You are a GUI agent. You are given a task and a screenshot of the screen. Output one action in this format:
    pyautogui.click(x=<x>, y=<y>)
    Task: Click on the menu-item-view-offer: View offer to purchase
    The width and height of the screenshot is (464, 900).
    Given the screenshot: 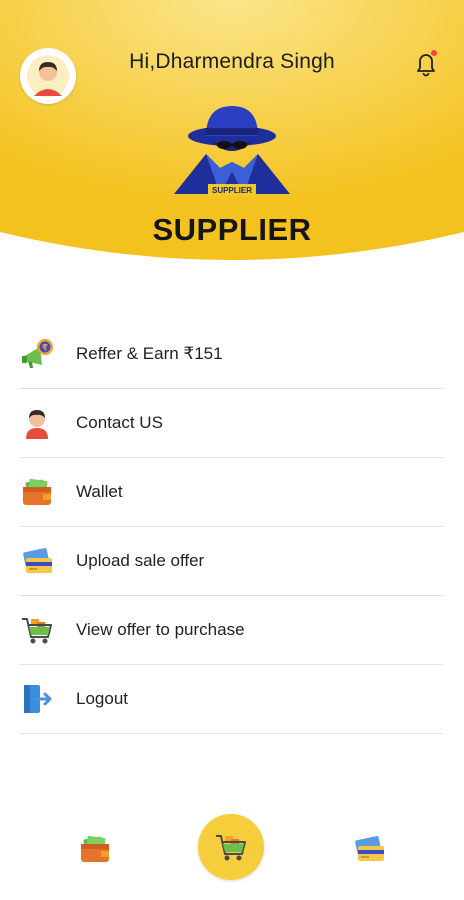 What is the action you would take?
    pyautogui.click(x=231, y=630)
    